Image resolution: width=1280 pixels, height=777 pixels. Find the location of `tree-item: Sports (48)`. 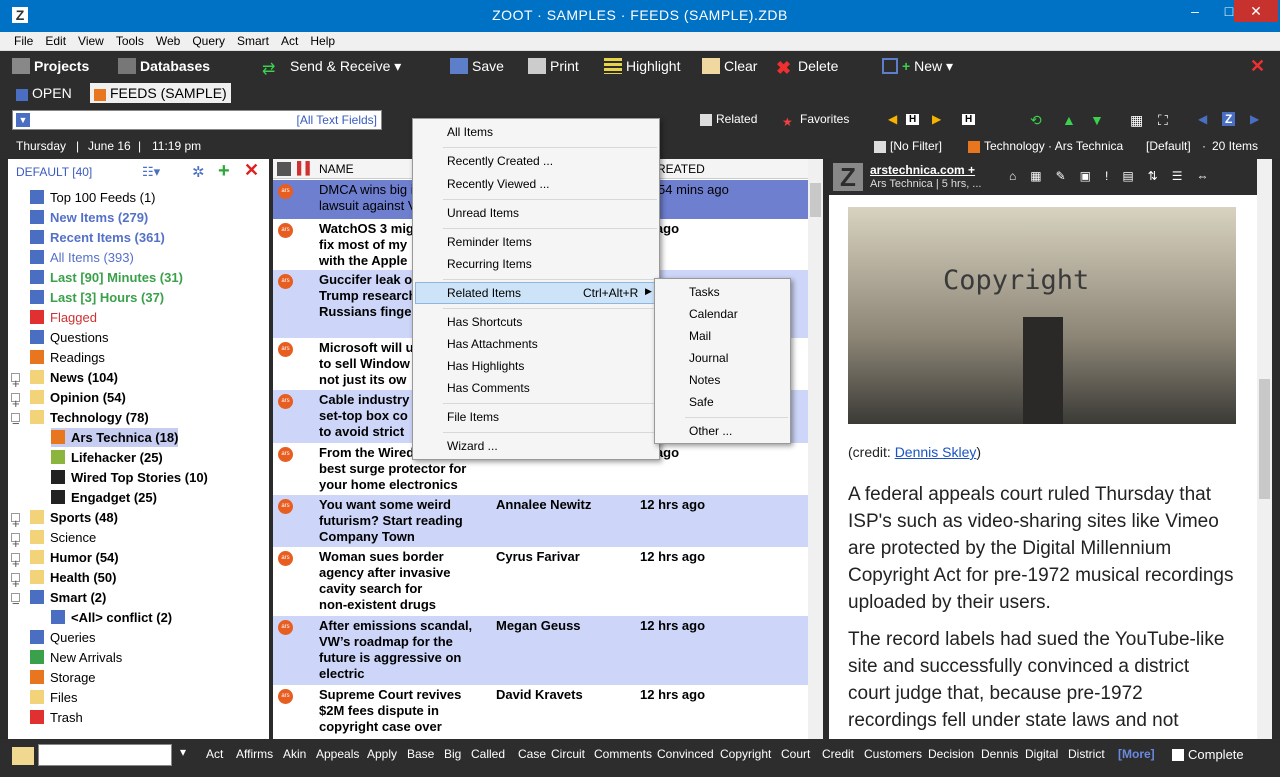

tree-item: Sports (48) is located at coordinates (74, 517).